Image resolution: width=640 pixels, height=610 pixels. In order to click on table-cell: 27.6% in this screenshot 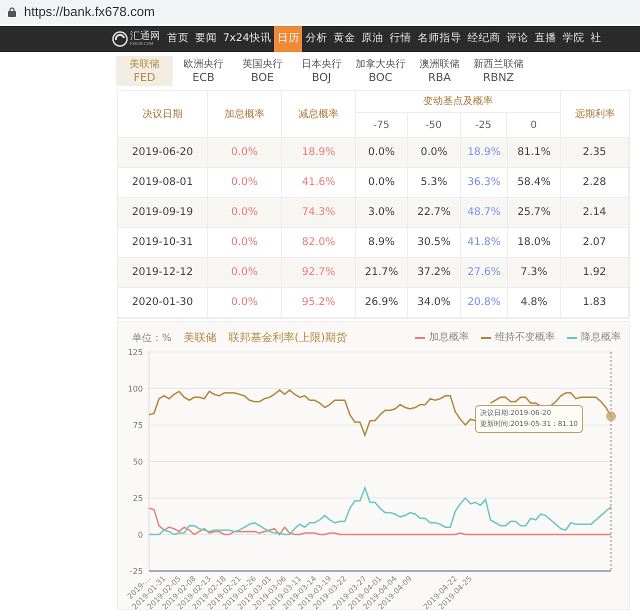, I will do `click(484, 272)`.